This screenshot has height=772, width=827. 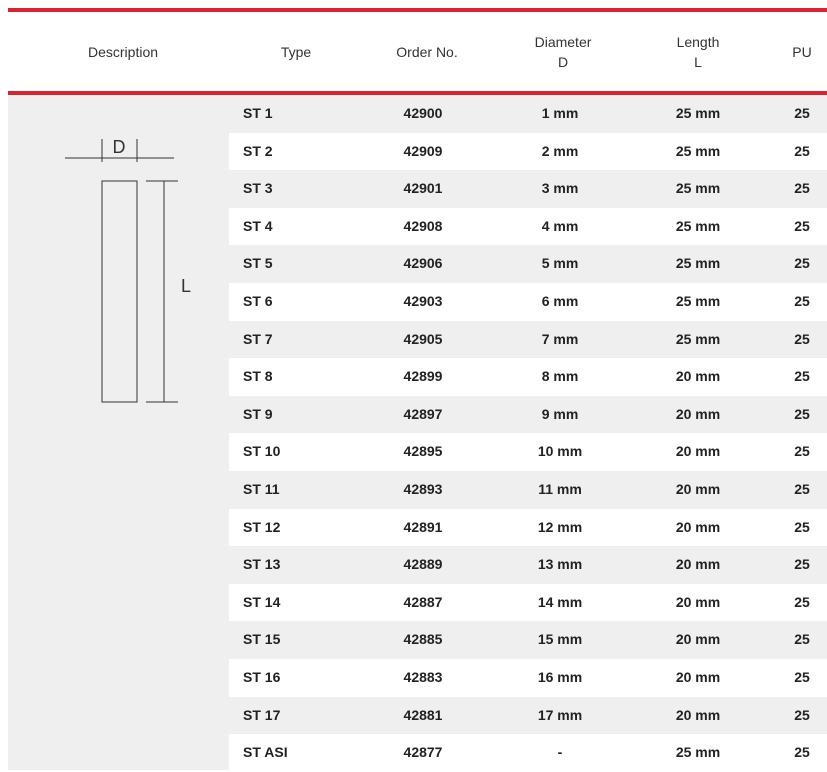 I want to click on pin-dimension-drawing: D L, so click(x=128, y=270).